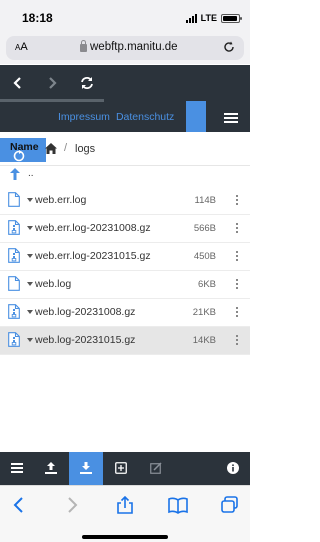 This screenshot has height=542, width=320. I want to click on breadcrumb: Name / logs, so click(125, 149).